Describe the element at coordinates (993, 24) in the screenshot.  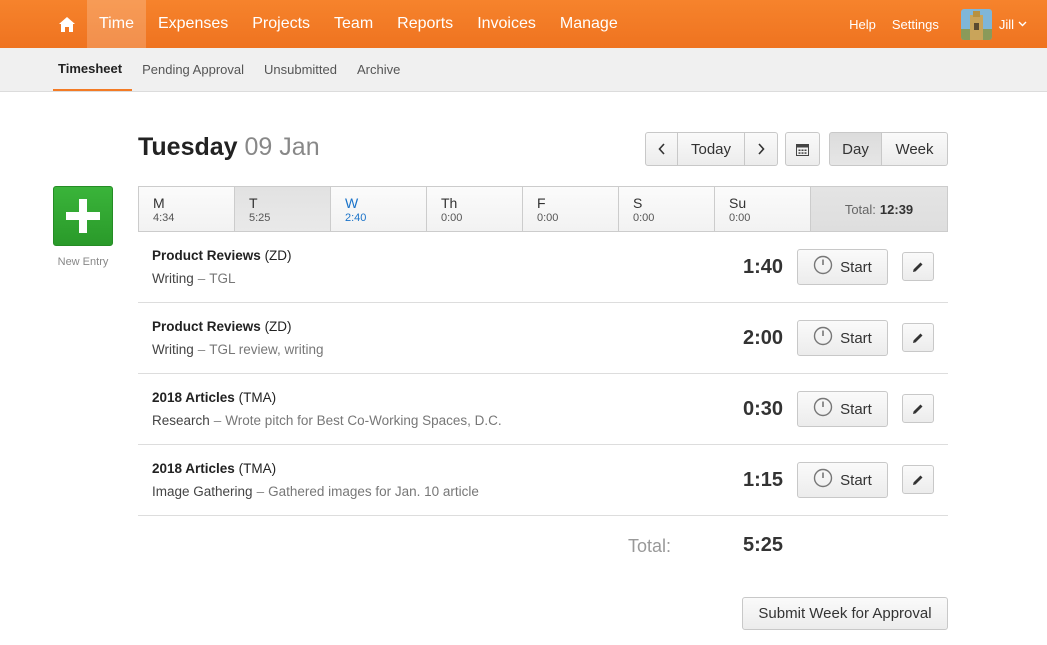
I see `user-menu: Jill` at that location.